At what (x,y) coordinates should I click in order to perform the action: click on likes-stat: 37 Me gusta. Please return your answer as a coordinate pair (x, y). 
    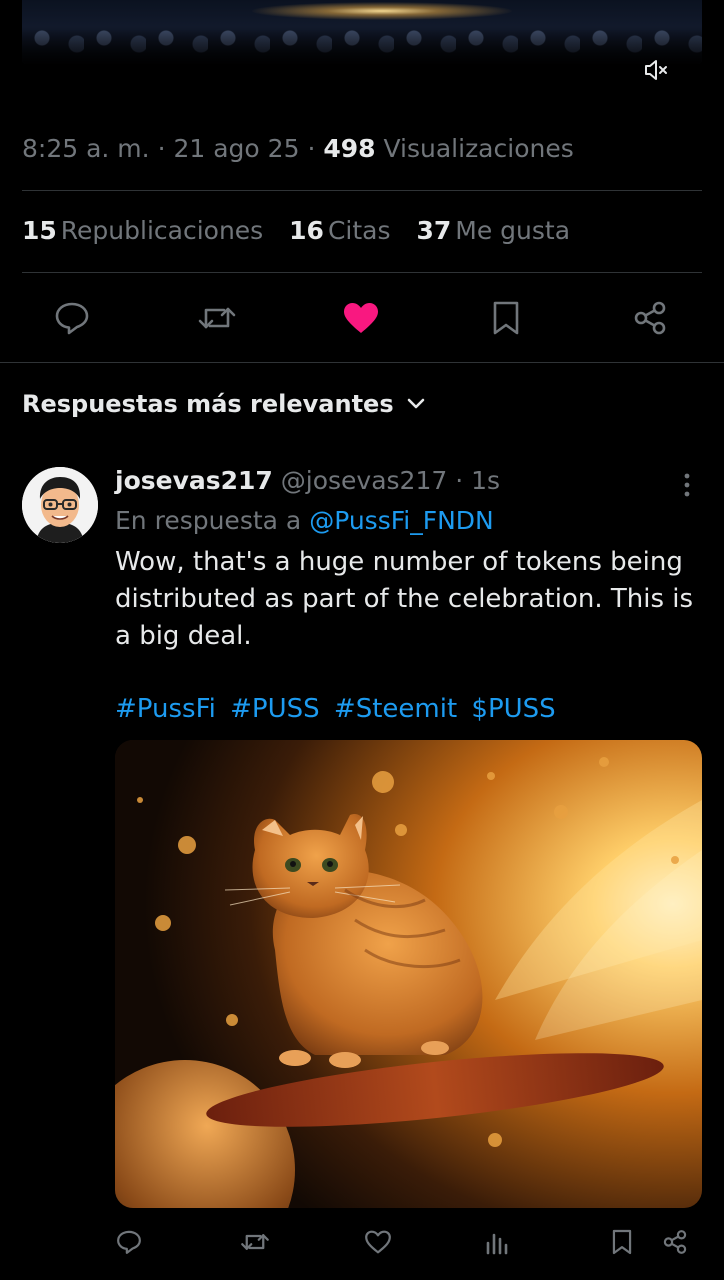
    Looking at the image, I should click on (493, 230).